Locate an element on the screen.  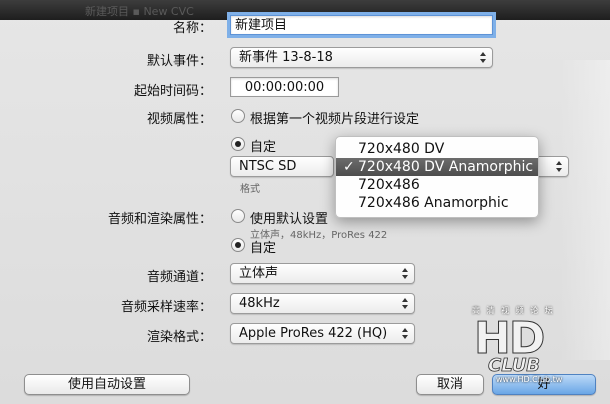
audio-default-label: 使用默认设置 is located at coordinates (289, 219).